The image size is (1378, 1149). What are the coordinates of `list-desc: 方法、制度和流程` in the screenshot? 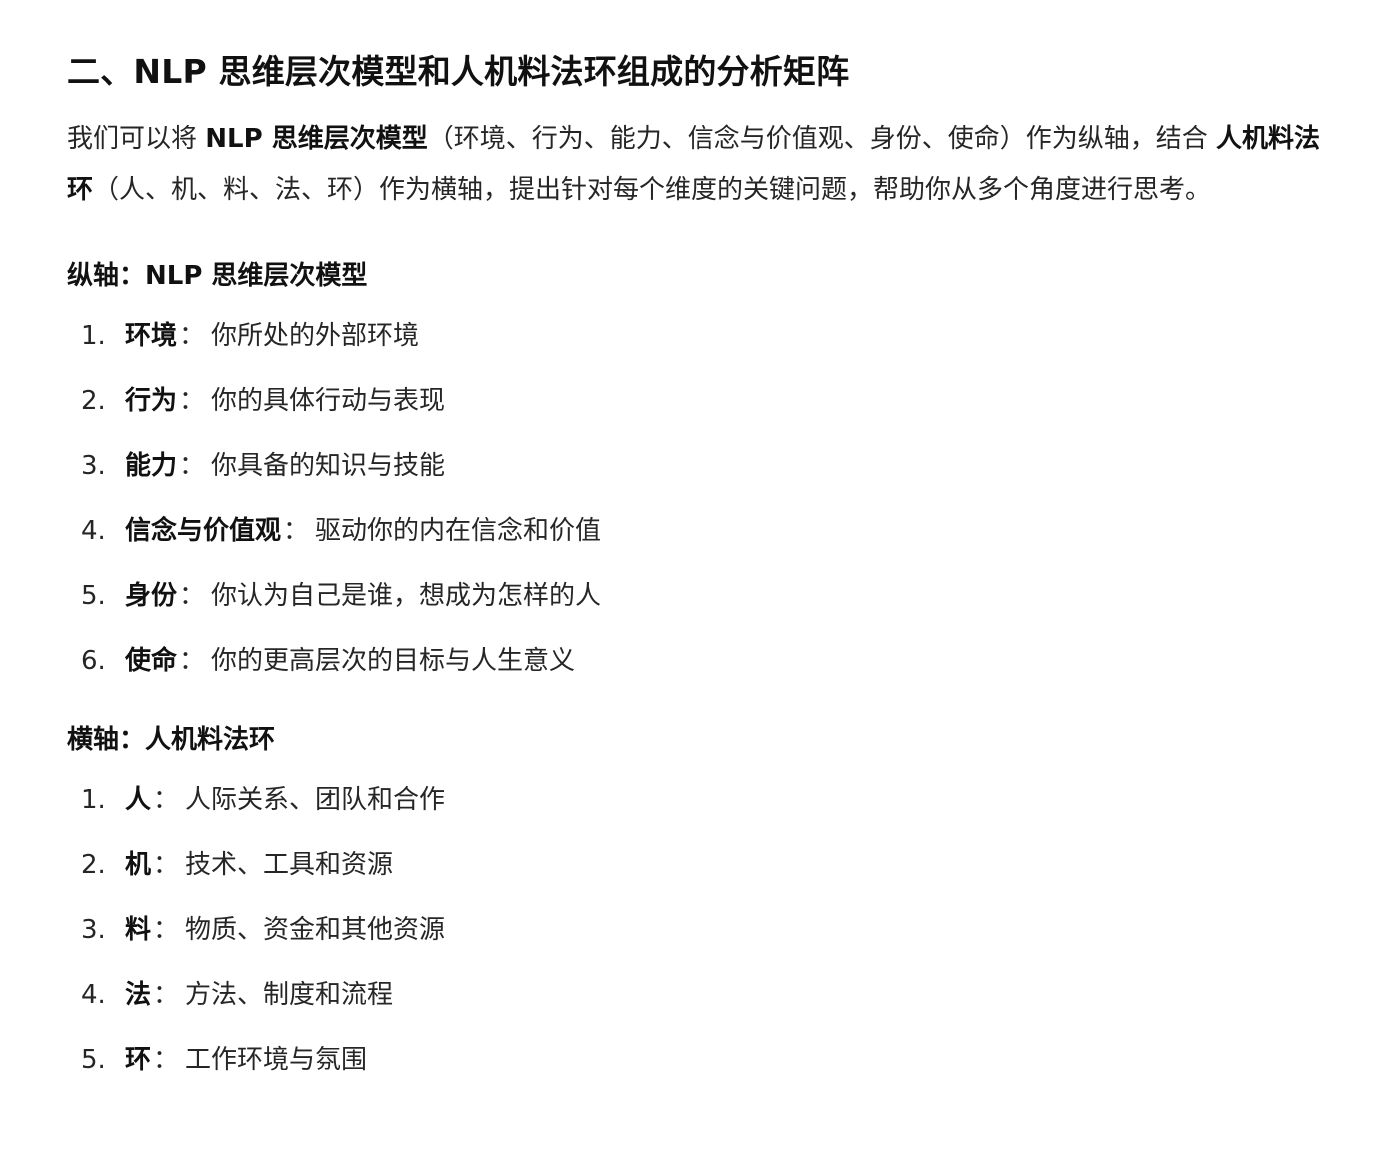 It's located at (289, 995).